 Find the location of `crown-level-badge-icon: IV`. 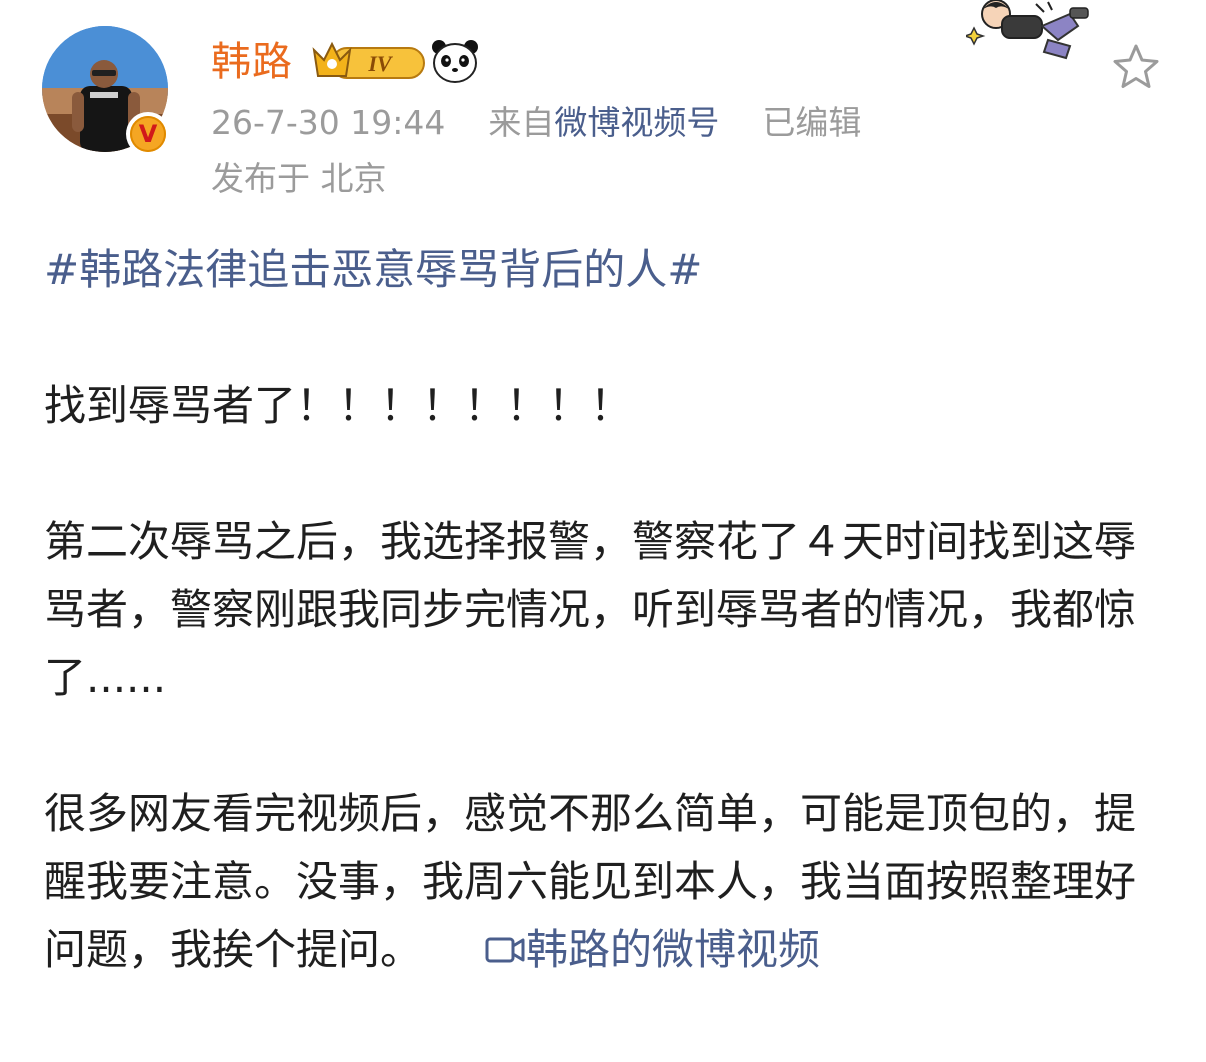

crown-level-badge-icon: IV is located at coordinates (369, 62).